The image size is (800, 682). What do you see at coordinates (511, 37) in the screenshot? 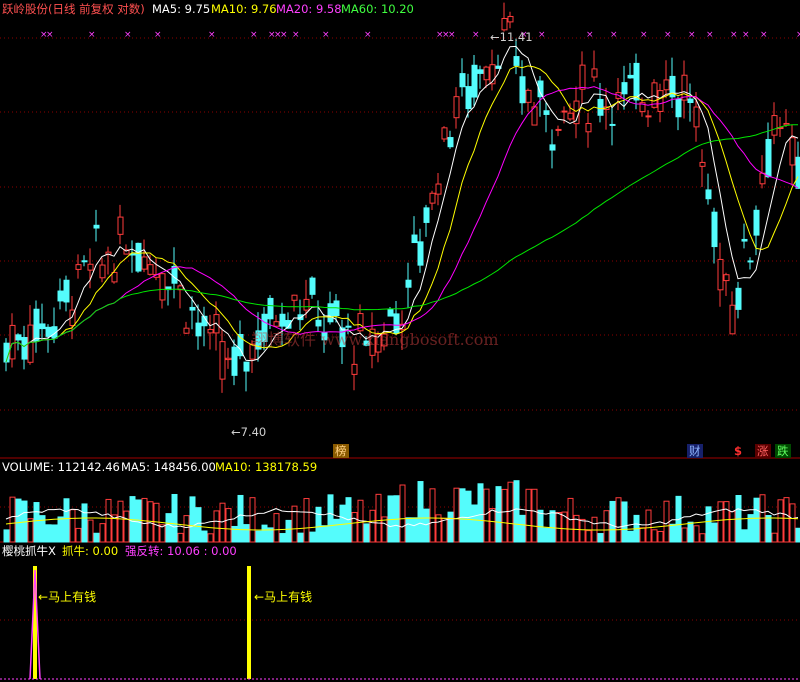
I see `high-annotation: ←11.41` at bounding box center [511, 37].